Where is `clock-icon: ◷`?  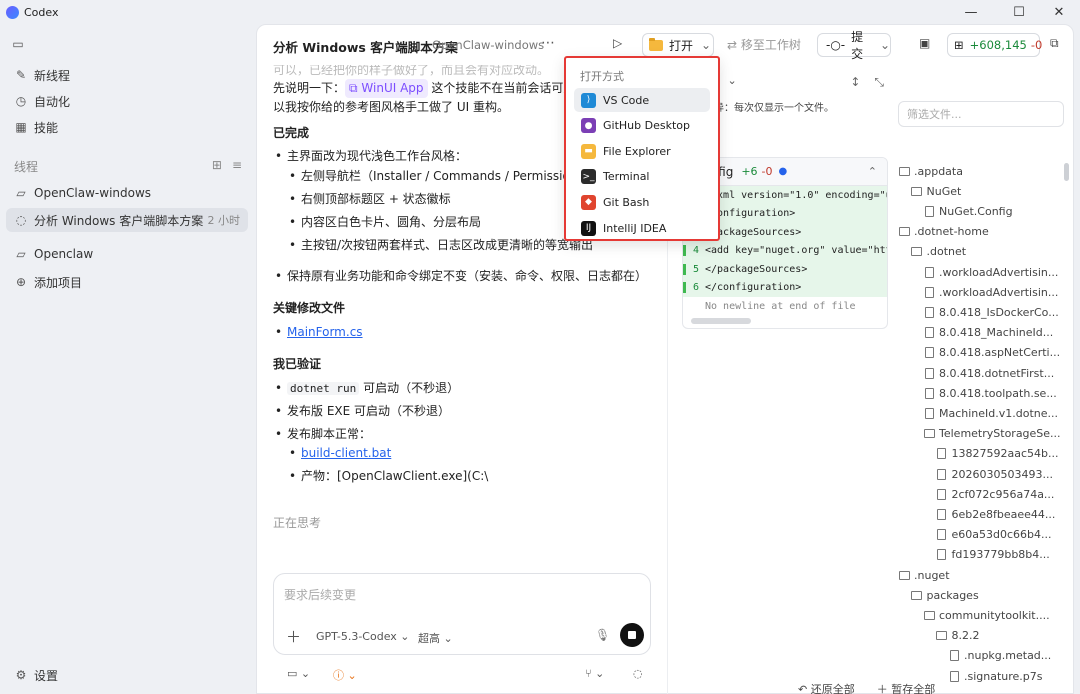
clock-icon: ◷ is located at coordinates (21, 101).